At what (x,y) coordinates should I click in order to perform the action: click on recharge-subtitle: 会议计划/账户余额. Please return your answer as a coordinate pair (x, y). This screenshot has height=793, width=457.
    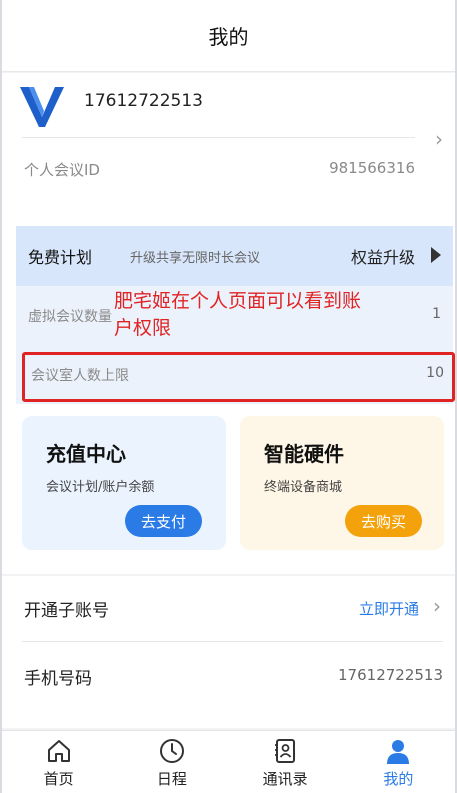
    Looking at the image, I should click on (100, 487).